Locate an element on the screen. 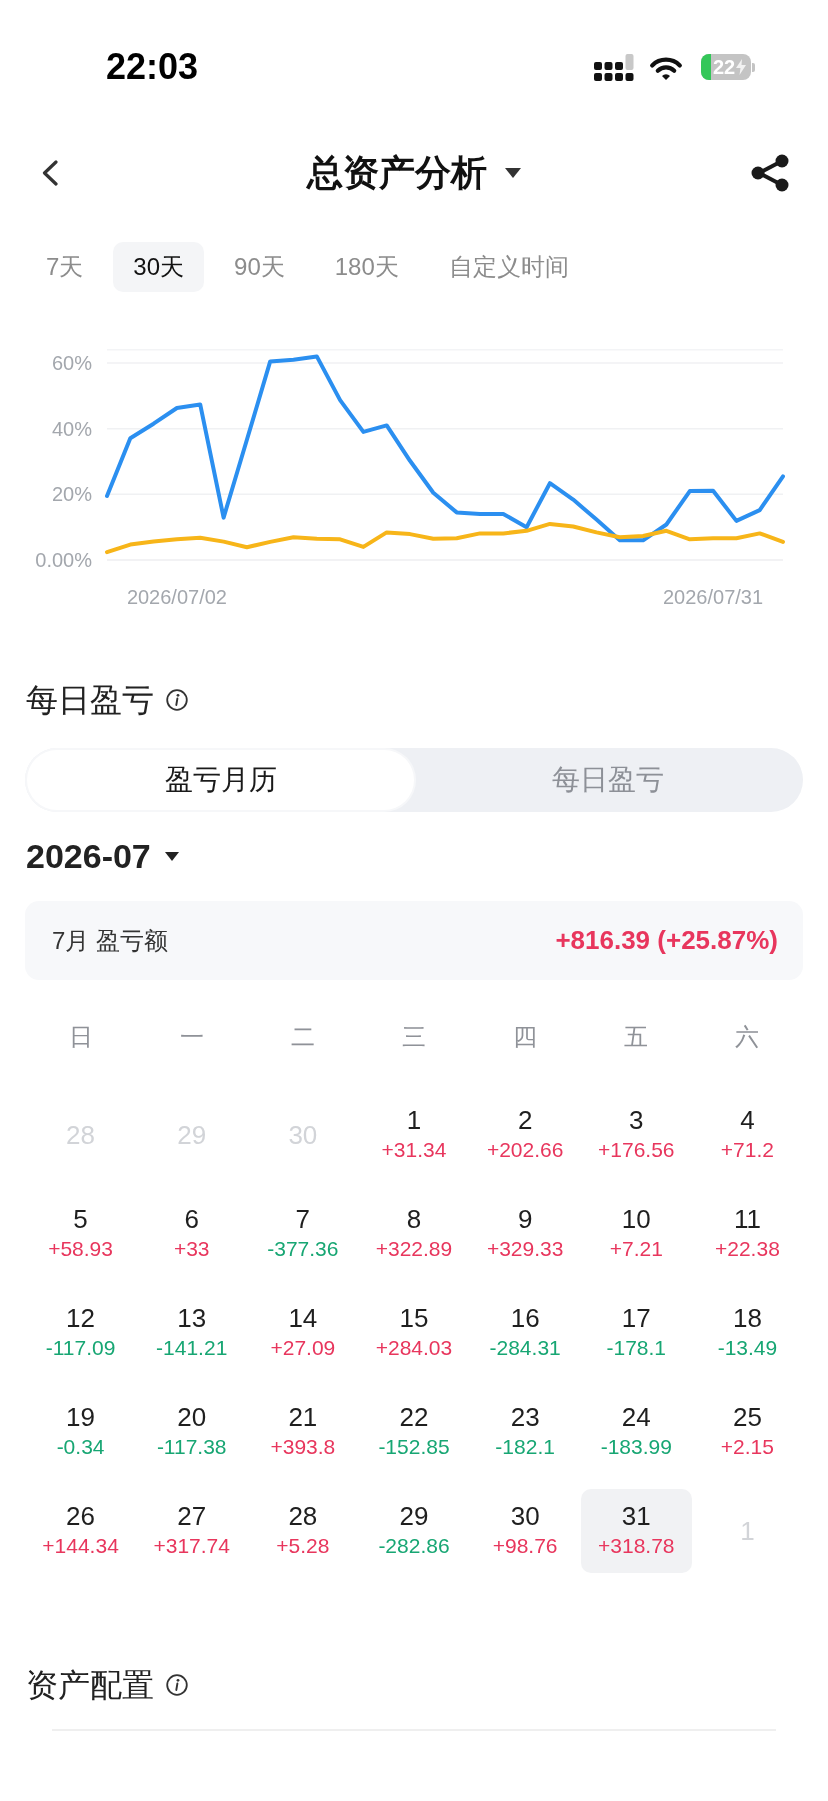  weekday-label: 二 is located at coordinates (302, 1037).